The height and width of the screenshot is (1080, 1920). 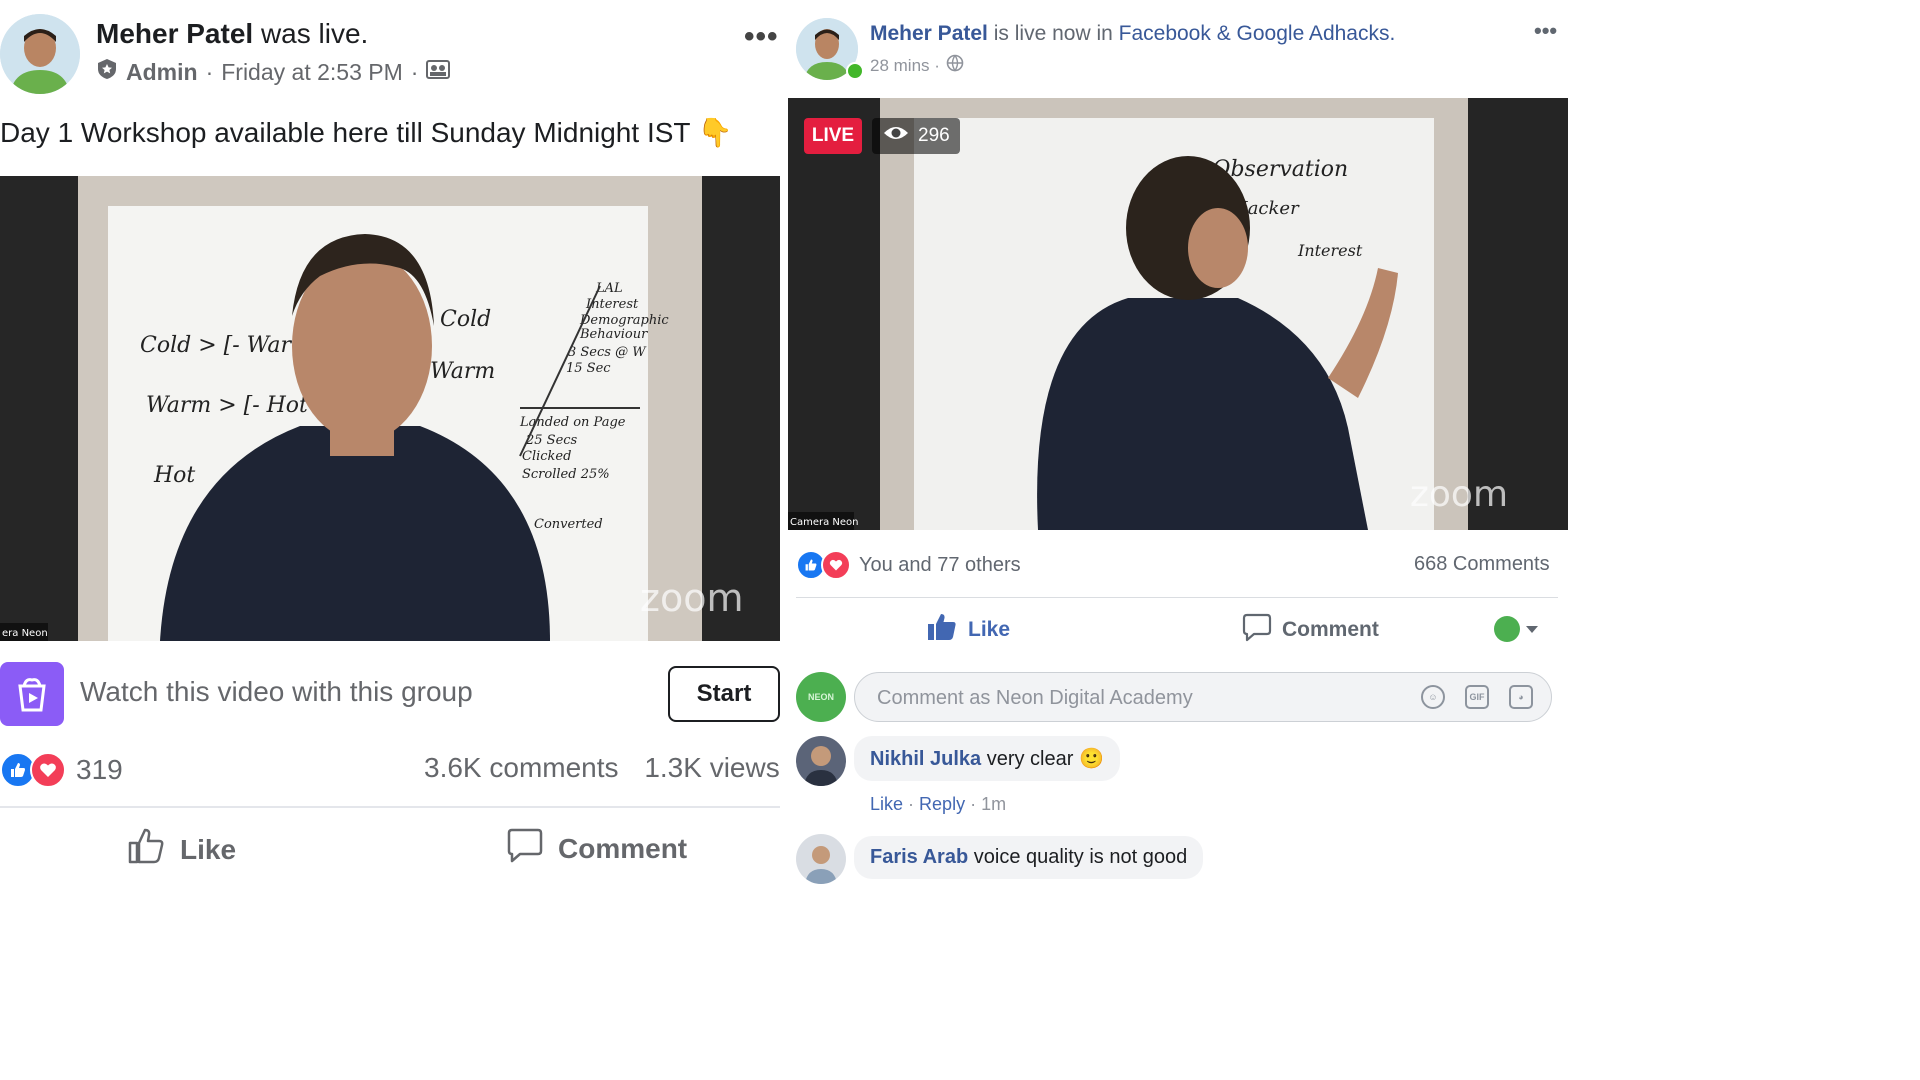 I want to click on emoji-icon: ☺, so click(x=1433, y=697).